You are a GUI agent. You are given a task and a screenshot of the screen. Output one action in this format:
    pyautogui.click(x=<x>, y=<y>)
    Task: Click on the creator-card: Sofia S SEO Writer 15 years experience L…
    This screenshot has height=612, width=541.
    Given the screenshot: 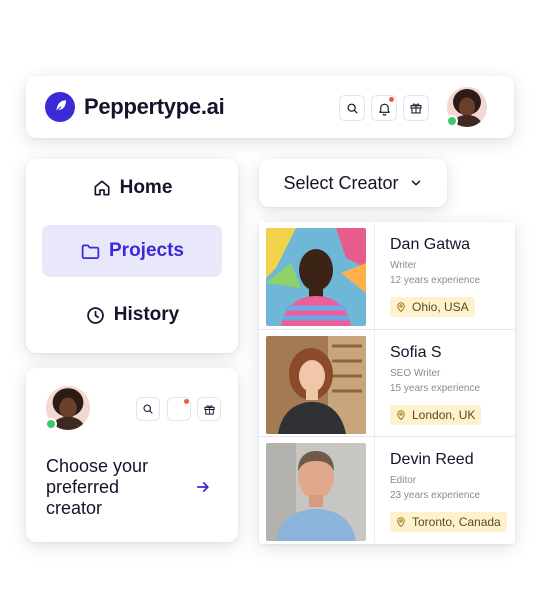 What is the action you would take?
    pyautogui.click(x=387, y=383)
    